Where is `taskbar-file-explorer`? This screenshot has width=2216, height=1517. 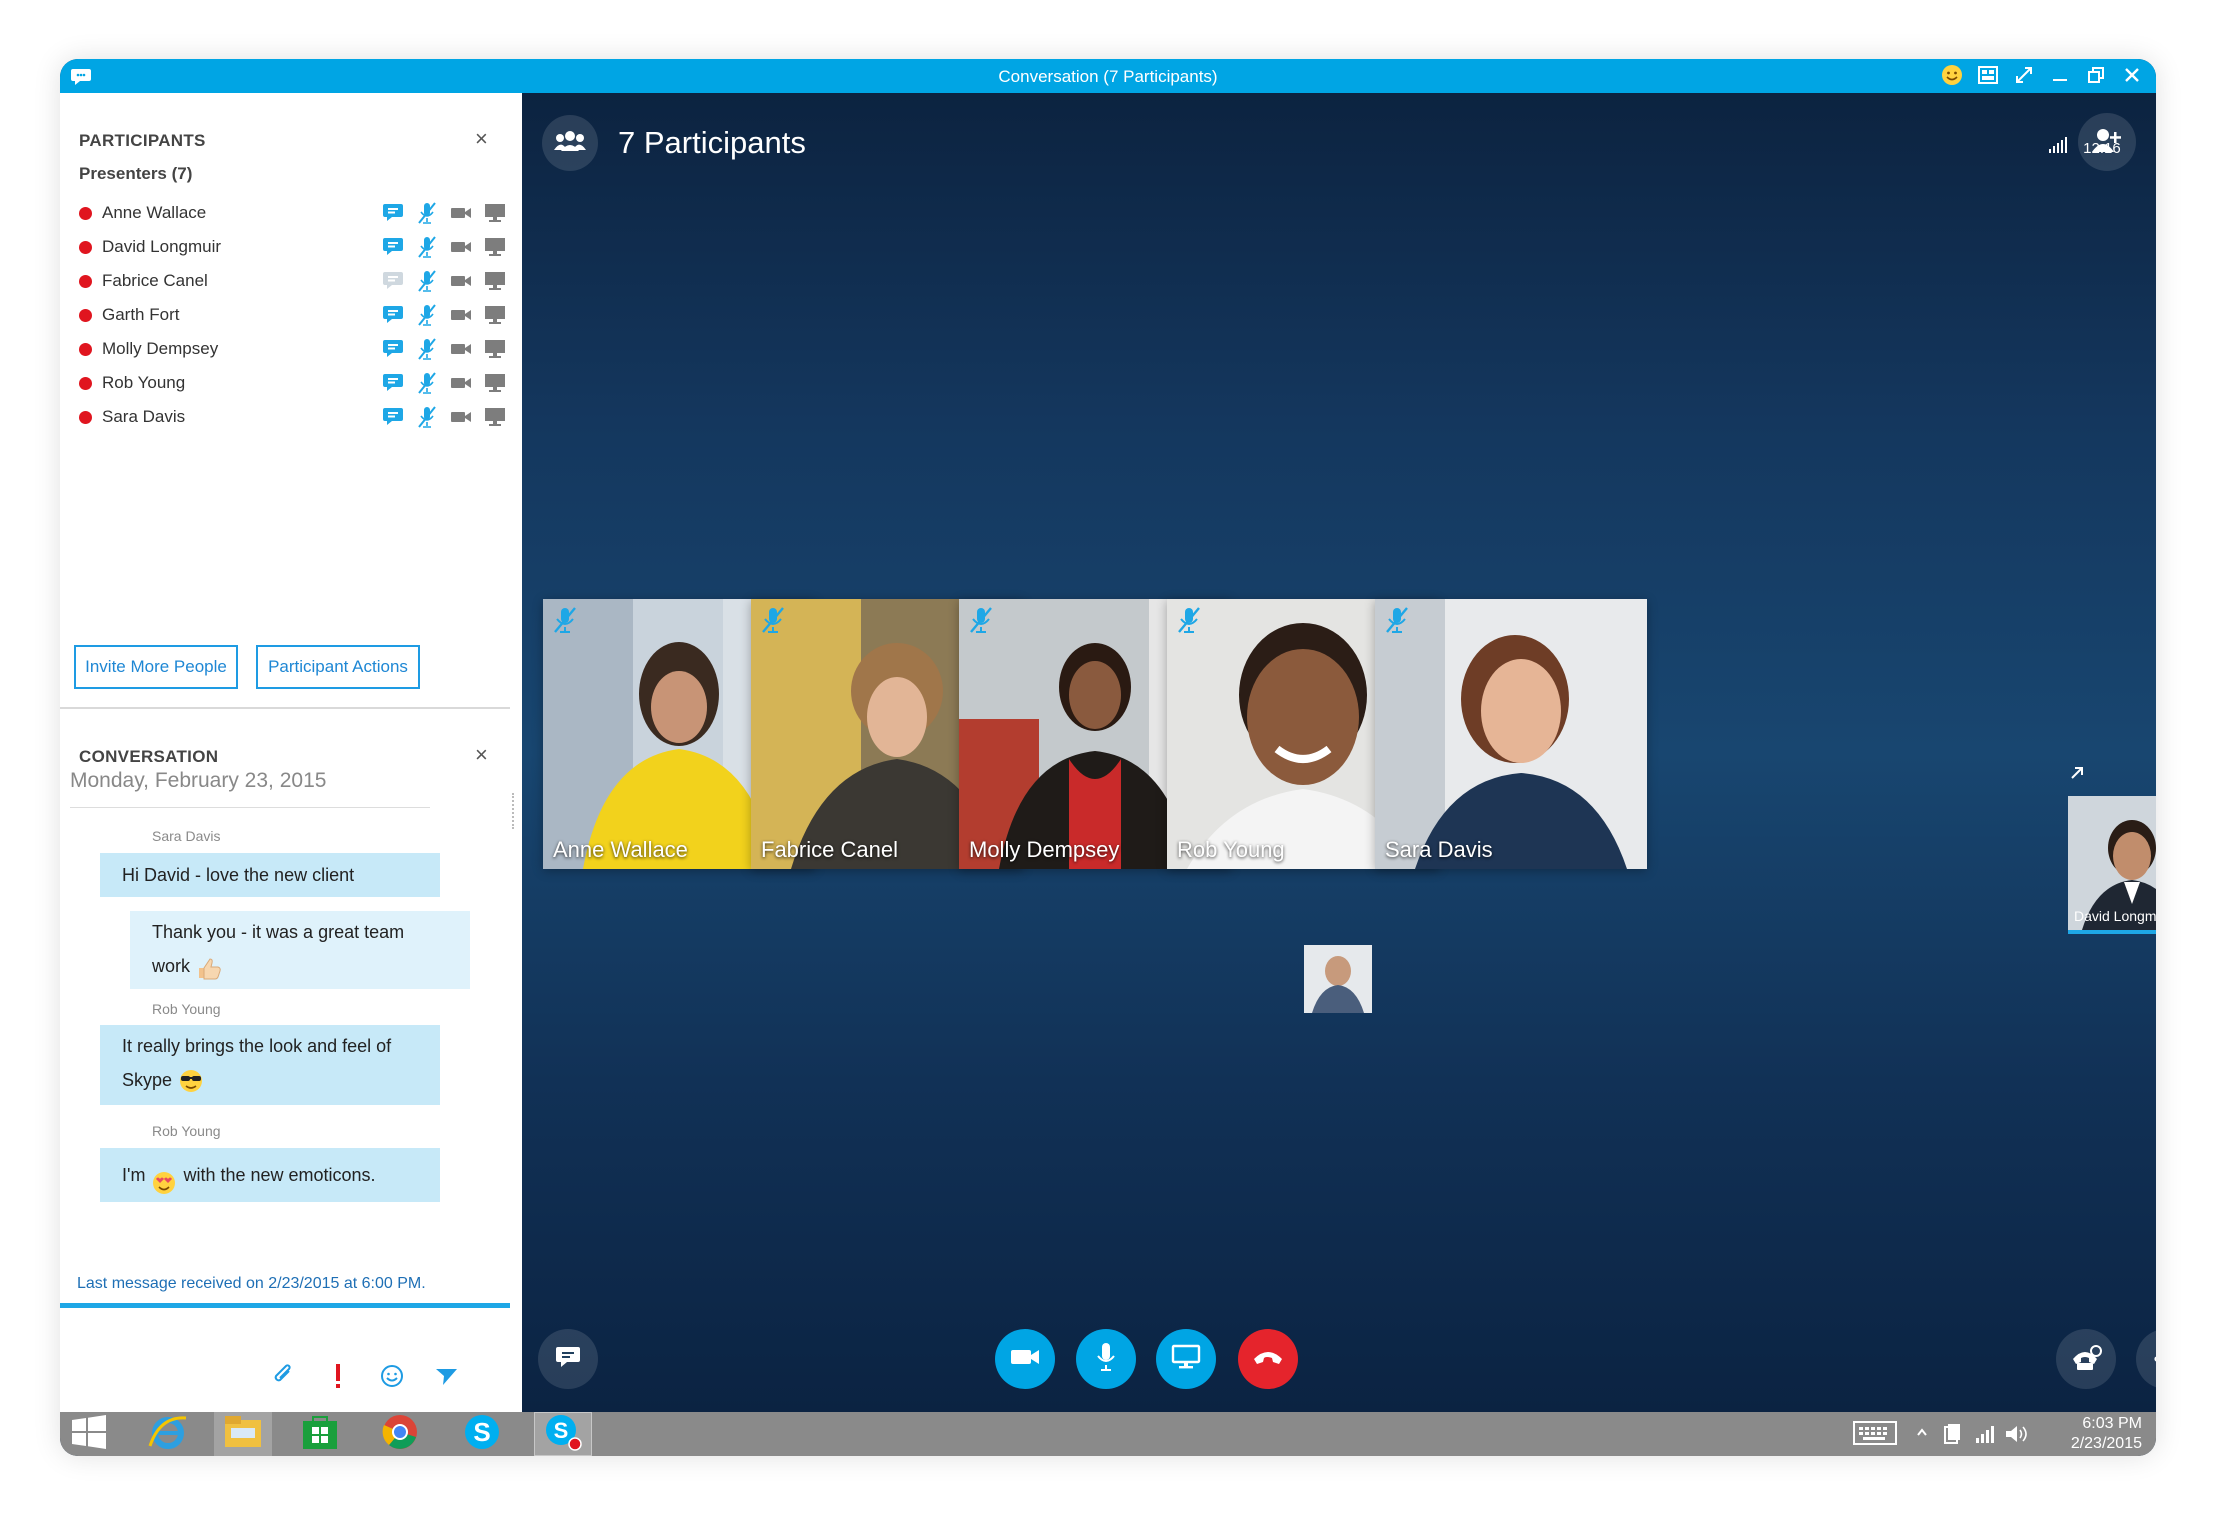
taskbar-file-explorer is located at coordinates (243, 1434).